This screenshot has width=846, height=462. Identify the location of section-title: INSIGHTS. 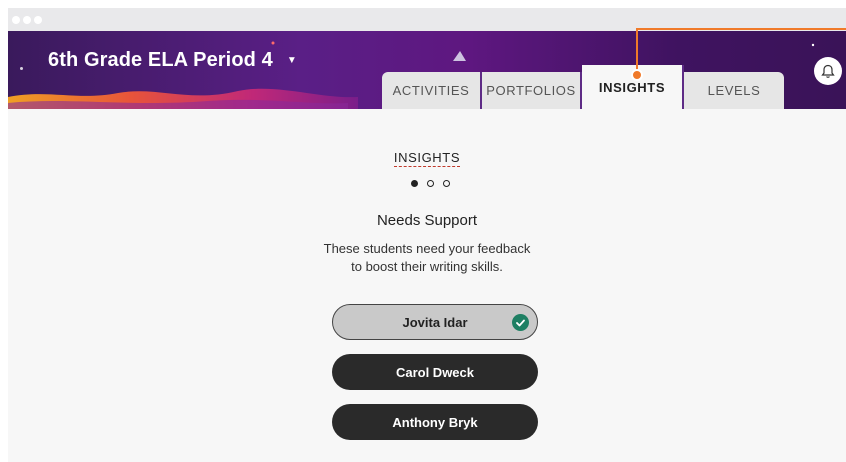
(427, 158).